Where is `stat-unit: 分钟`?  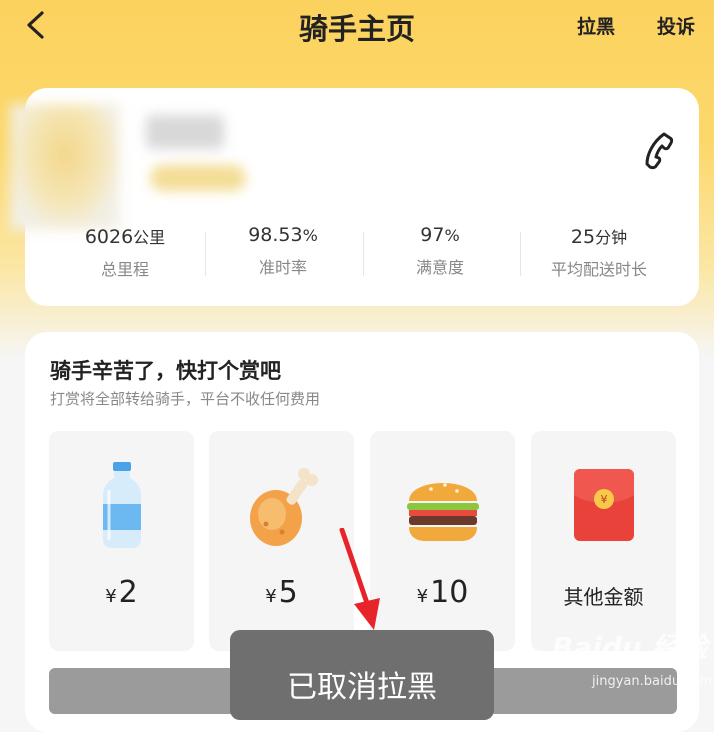 stat-unit: 分钟 is located at coordinates (611, 237).